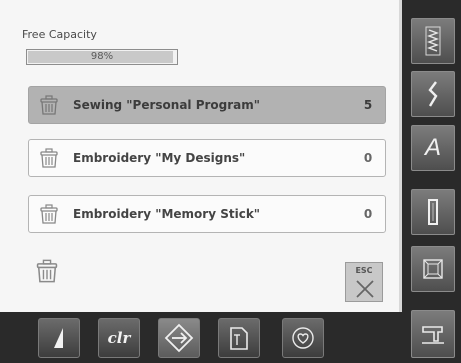 The width and height of the screenshot is (461, 363). Describe the element at coordinates (159, 158) in the screenshot. I see `folder-label: Embroidery "My Designs"` at that location.